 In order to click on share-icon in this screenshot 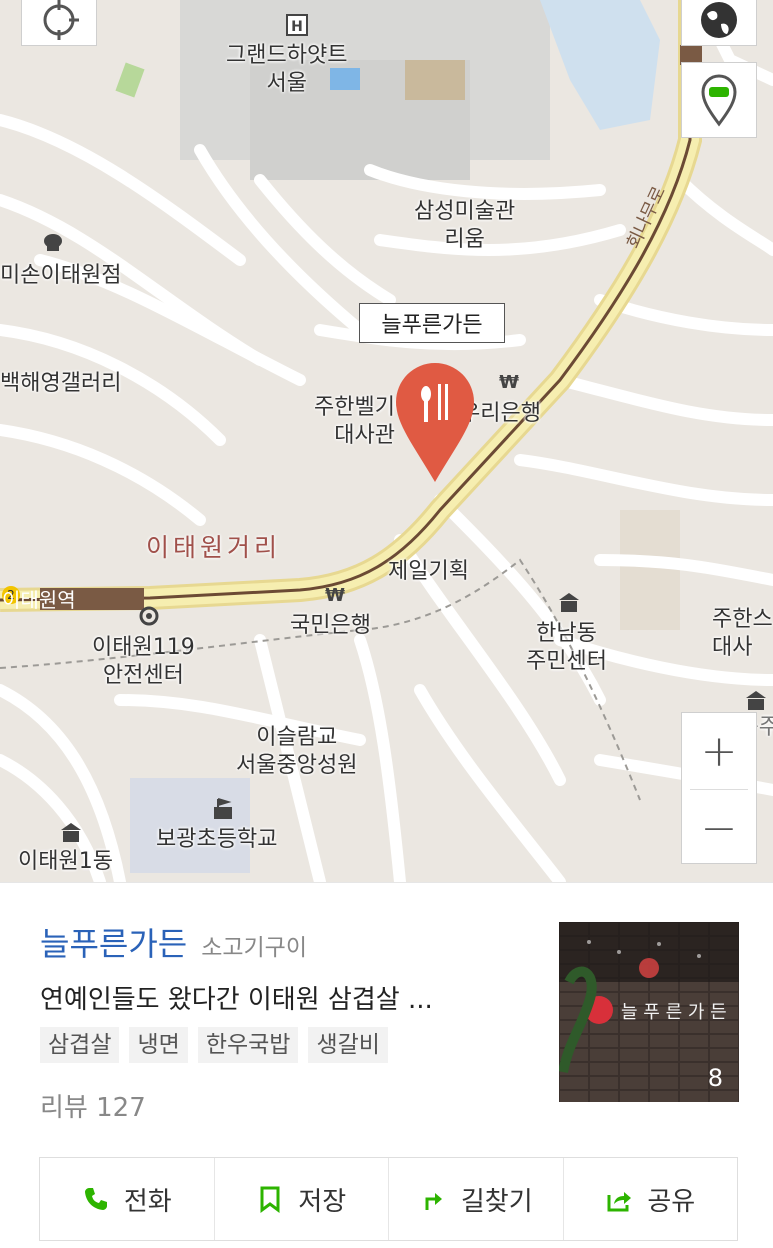, I will do `click(619, 1202)`.